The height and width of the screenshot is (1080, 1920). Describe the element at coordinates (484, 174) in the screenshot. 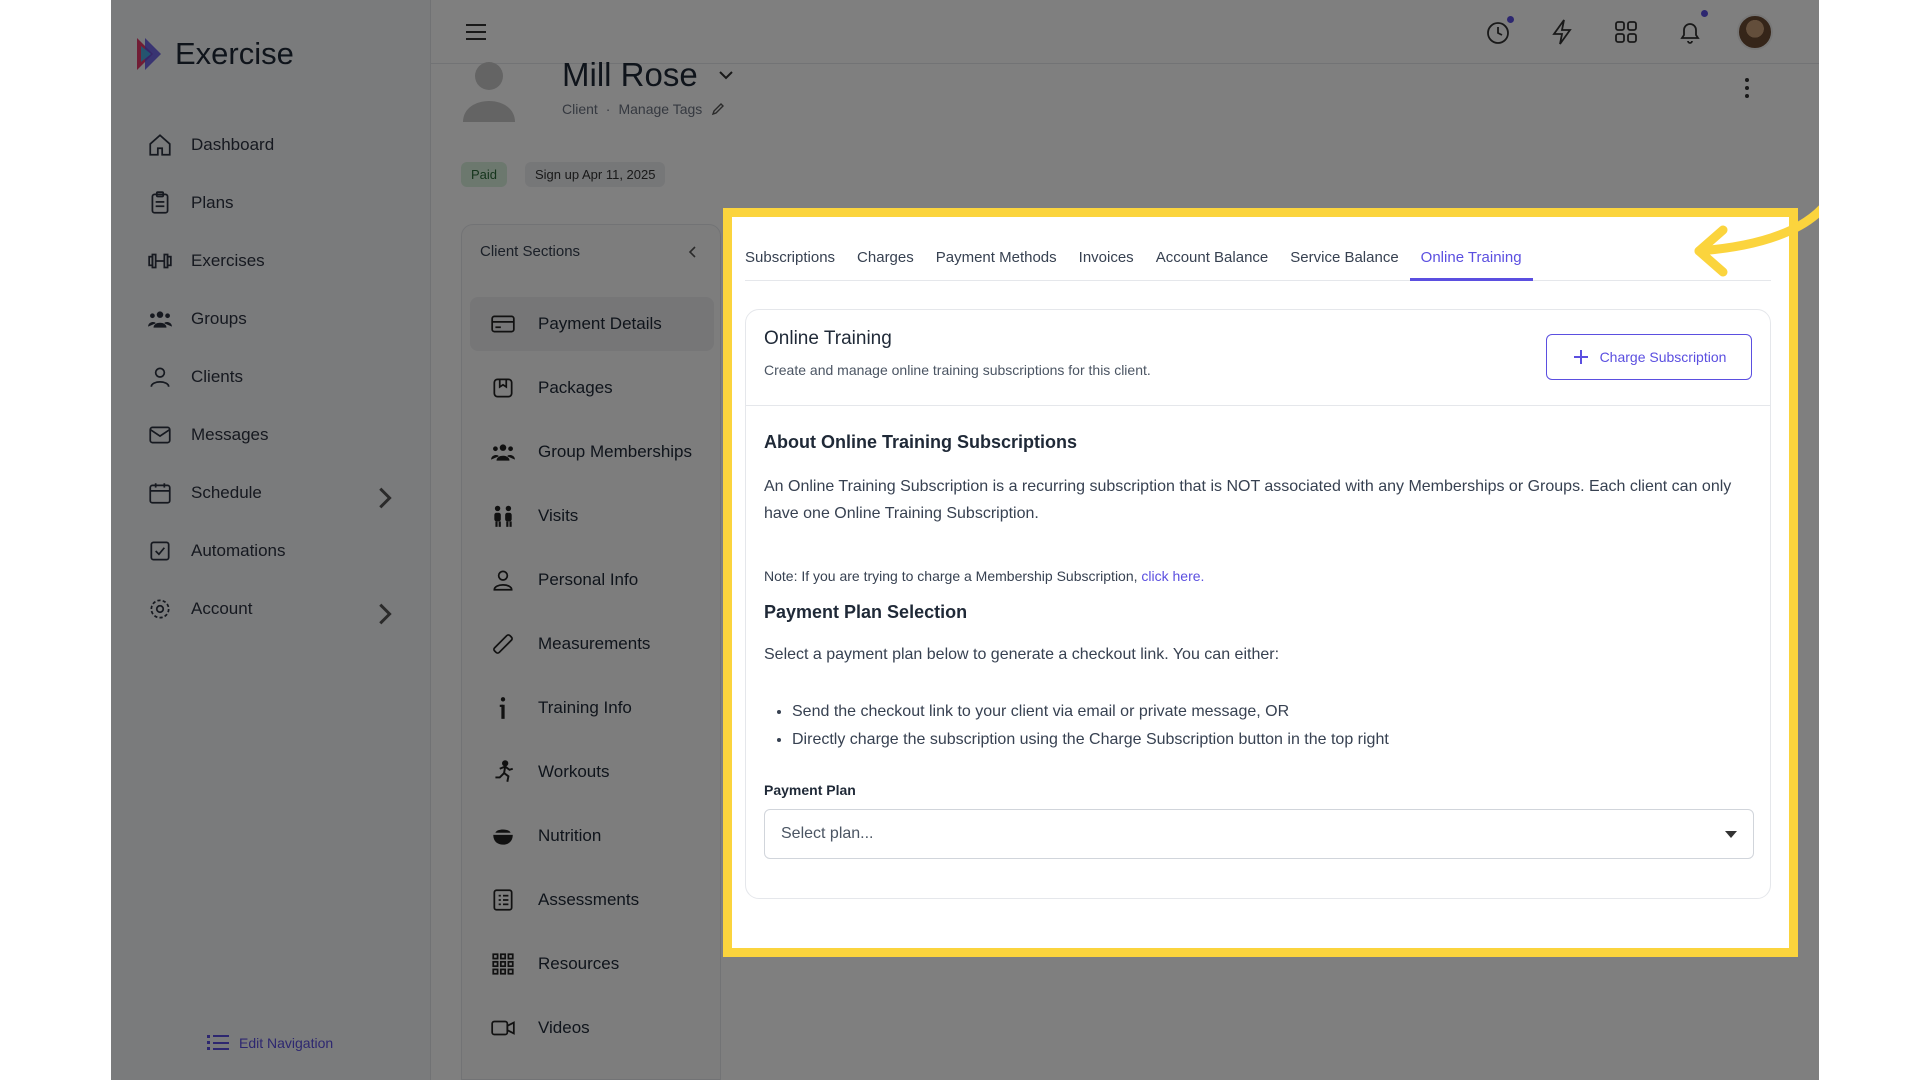

I see `paid-badge: Paid` at that location.